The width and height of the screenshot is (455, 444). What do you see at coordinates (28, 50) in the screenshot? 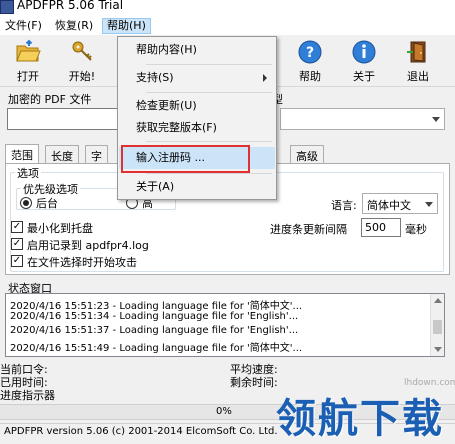
I see `folder-open-icon` at bounding box center [28, 50].